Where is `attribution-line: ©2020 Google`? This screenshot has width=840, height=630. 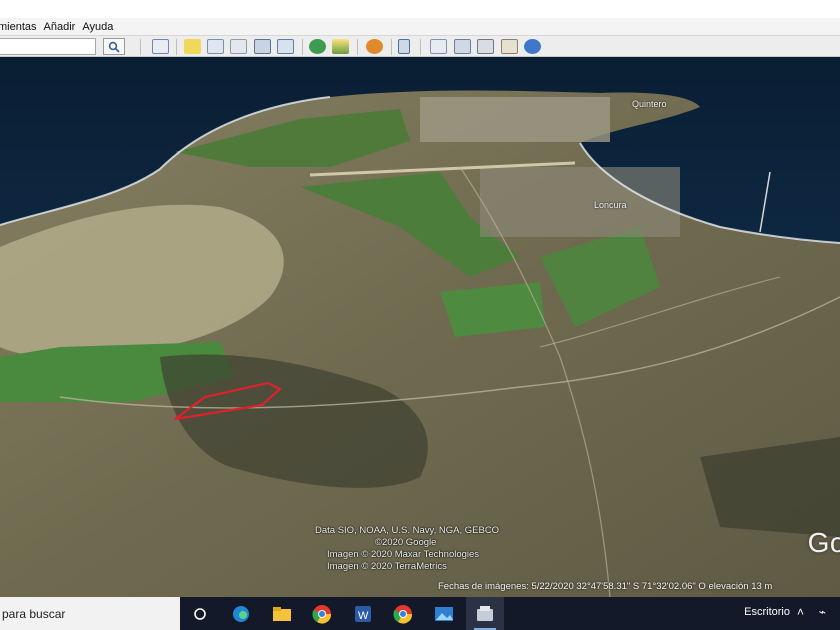
attribution-line: ©2020 Google is located at coordinates (406, 542).